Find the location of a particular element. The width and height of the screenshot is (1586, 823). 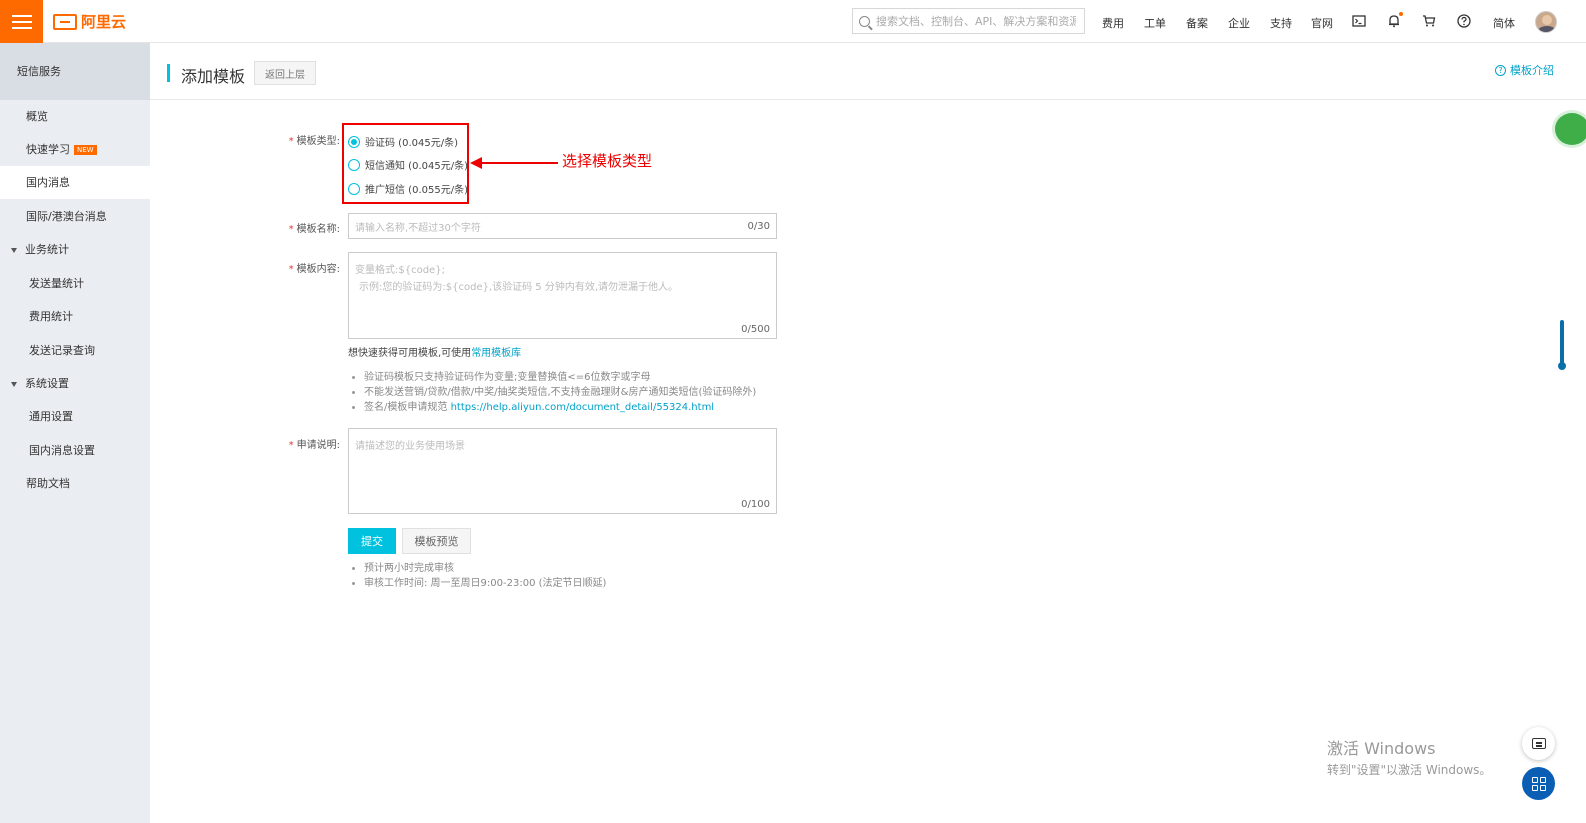

nav-ticket: 工单 is located at coordinates (1155, 23).